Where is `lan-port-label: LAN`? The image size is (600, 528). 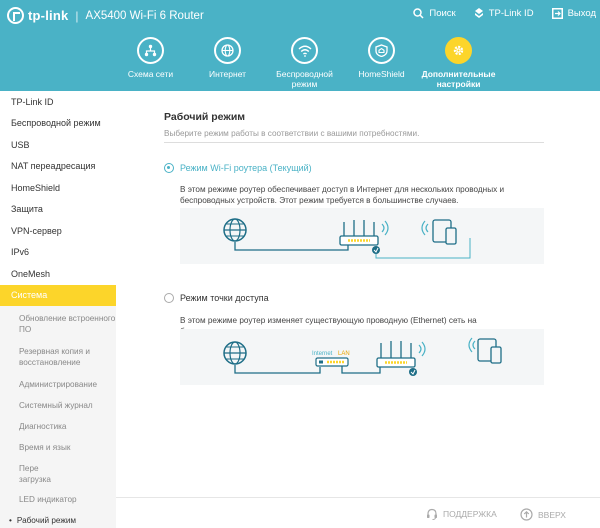
lan-port-label: LAN is located at coordinates (344, 354).